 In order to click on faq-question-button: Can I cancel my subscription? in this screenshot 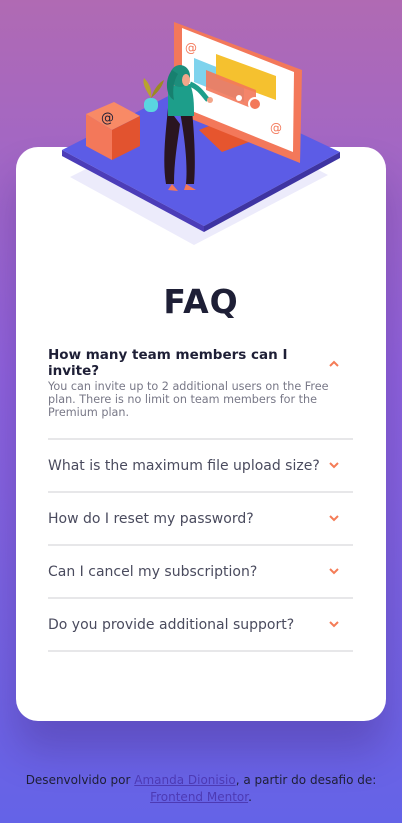, I will do `click(200, 571)`.